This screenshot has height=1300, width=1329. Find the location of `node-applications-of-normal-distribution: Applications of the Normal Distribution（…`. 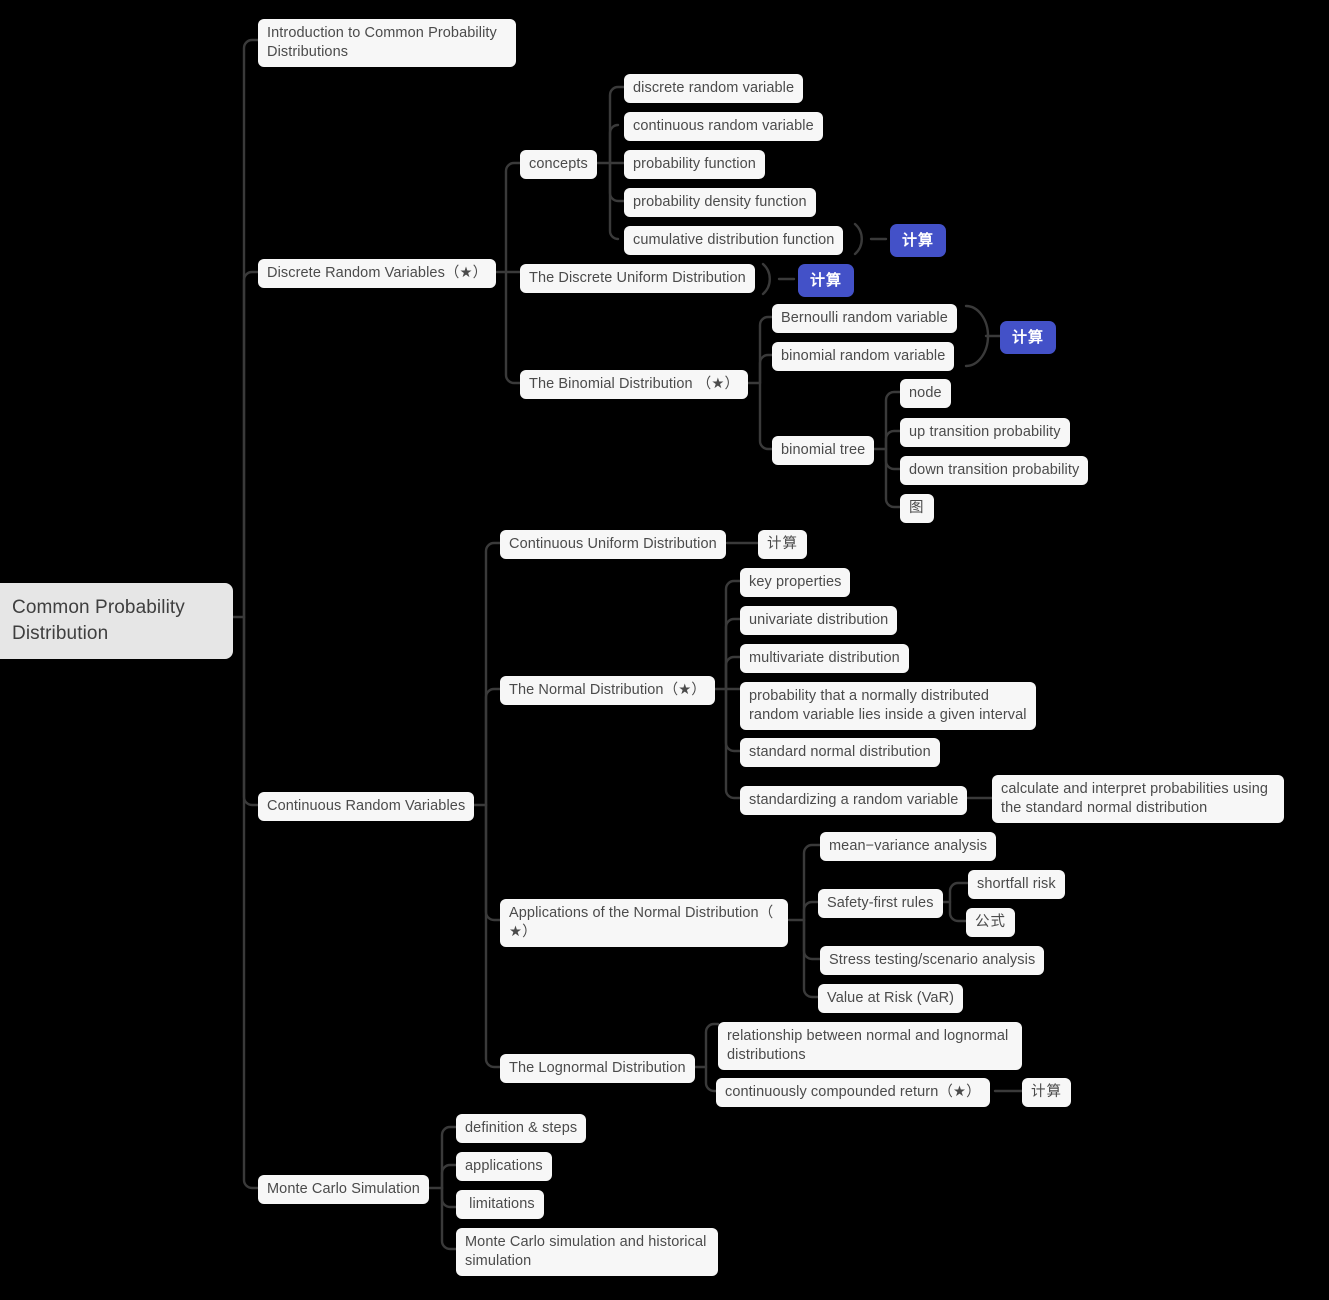

node-applications-of-normal-distribution: Applications of the Normal Distribution（… is located at coordinates (644, 923).